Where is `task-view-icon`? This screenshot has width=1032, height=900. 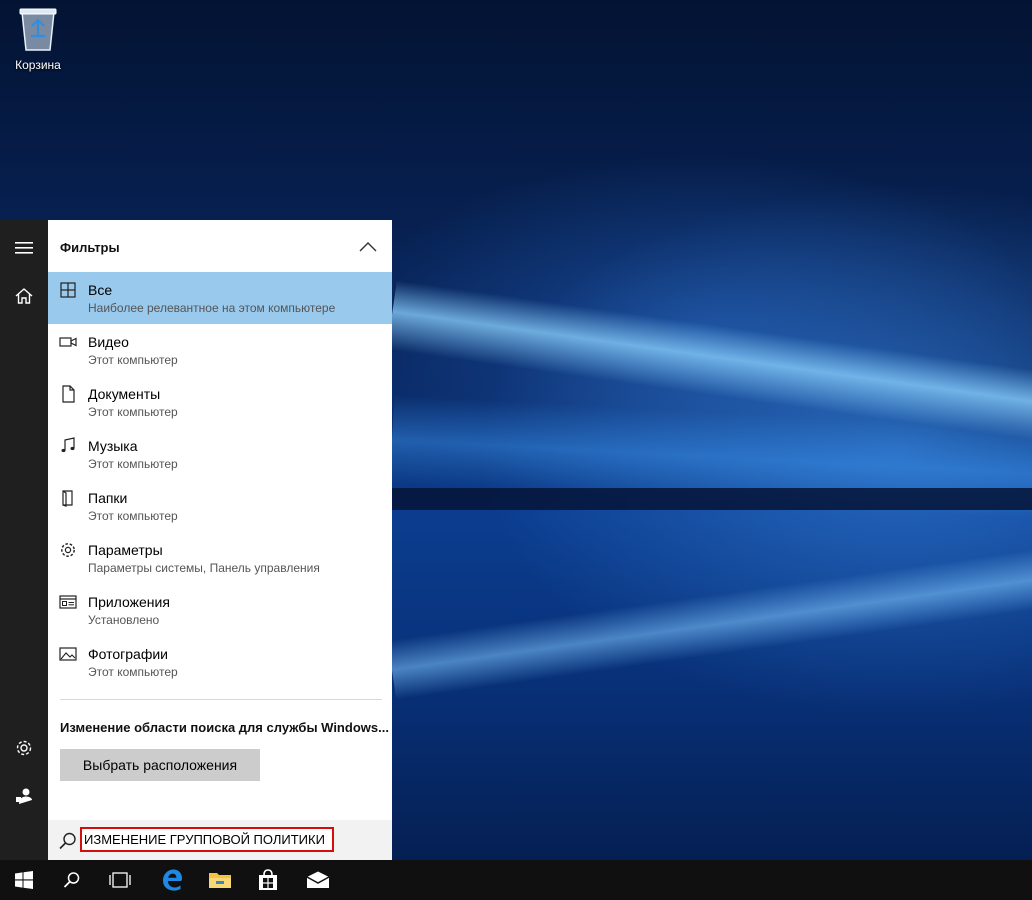
task-view-icon is located at coordinates (120, 880).